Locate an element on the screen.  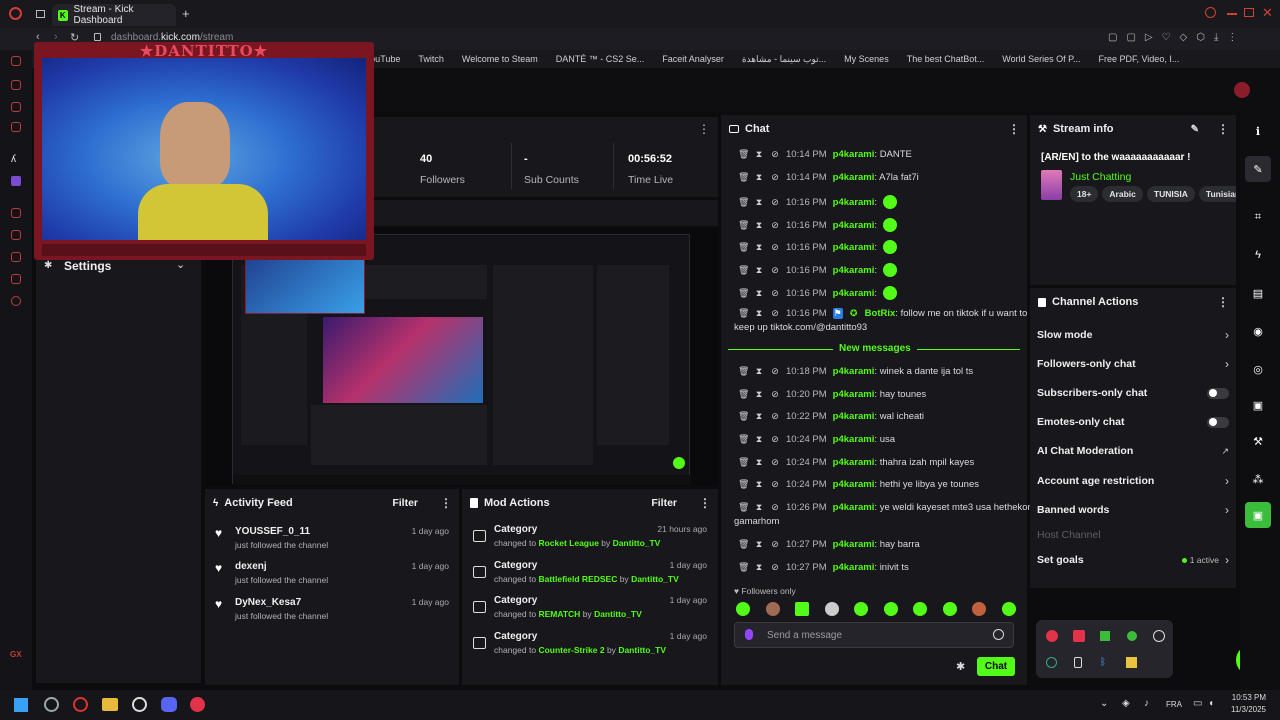
sidebar-gx-icon: GX is located at coordinates (16, 654).